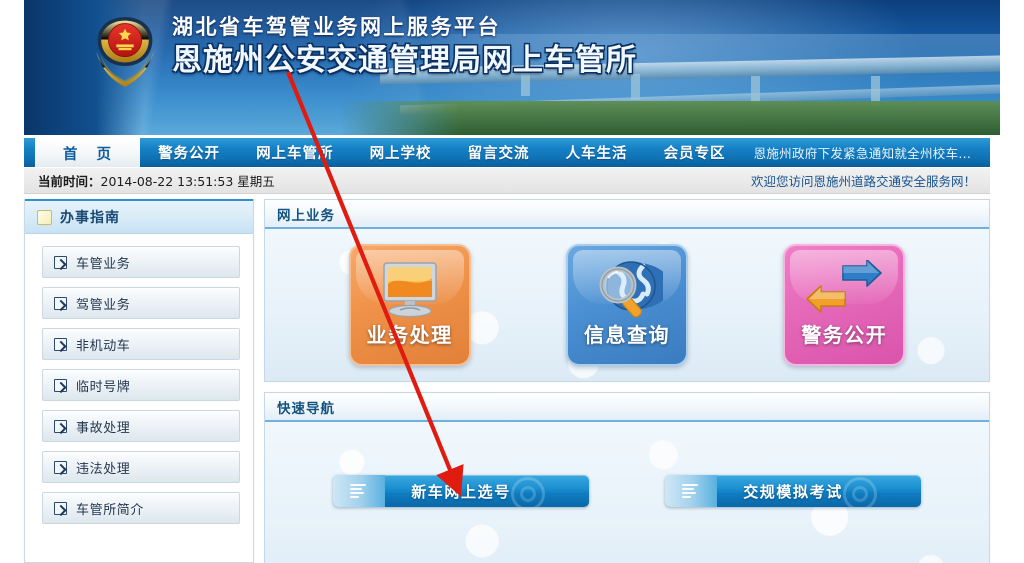 The image size is (1024, 563). I want to click on platform-subtitle: 湖北省车驾管业务网上服务平台, so click(336, 27).